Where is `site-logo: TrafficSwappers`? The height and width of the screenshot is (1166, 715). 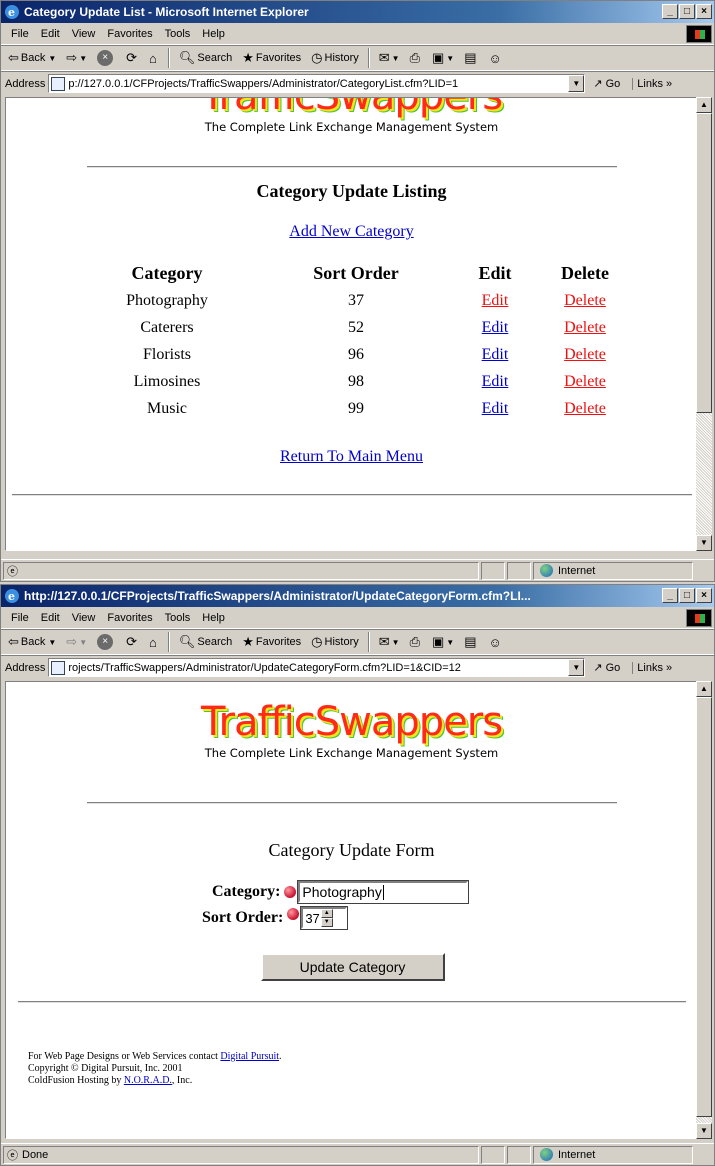
site-logo: TrafficSwappers is located at coordinates (351, 722).